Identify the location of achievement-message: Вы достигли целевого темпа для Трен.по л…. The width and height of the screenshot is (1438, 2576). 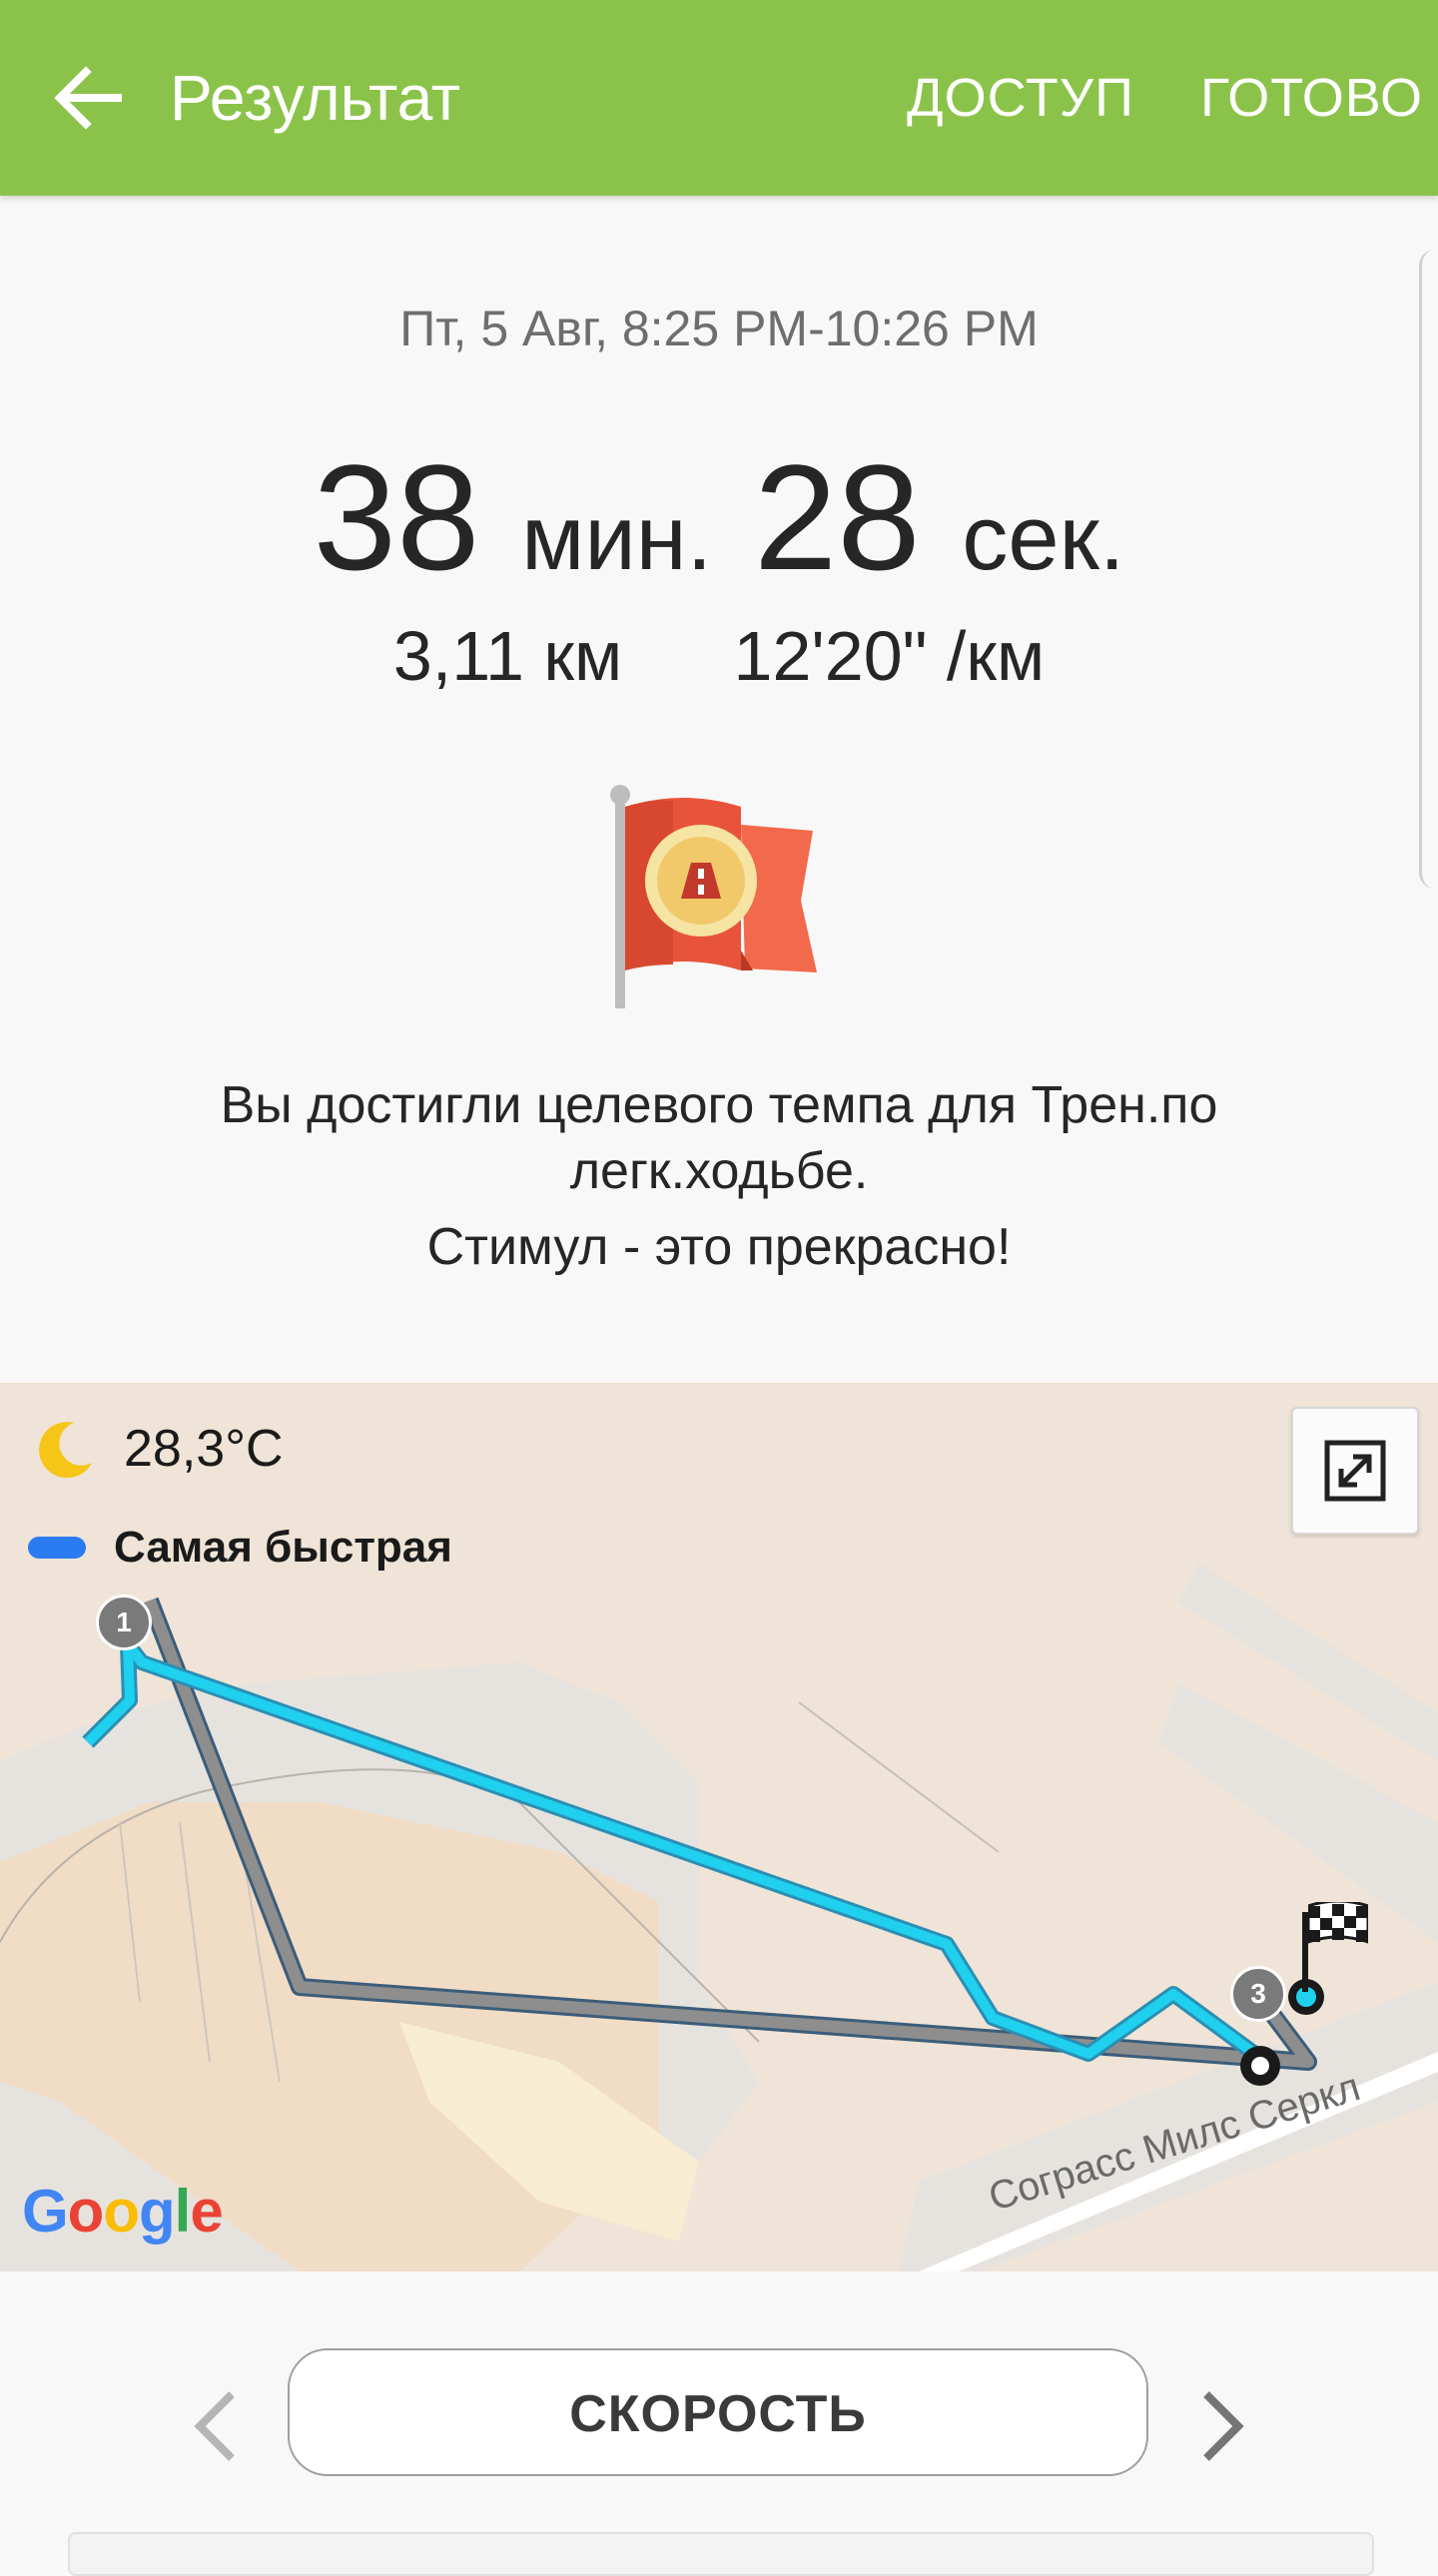
(719, 1176).